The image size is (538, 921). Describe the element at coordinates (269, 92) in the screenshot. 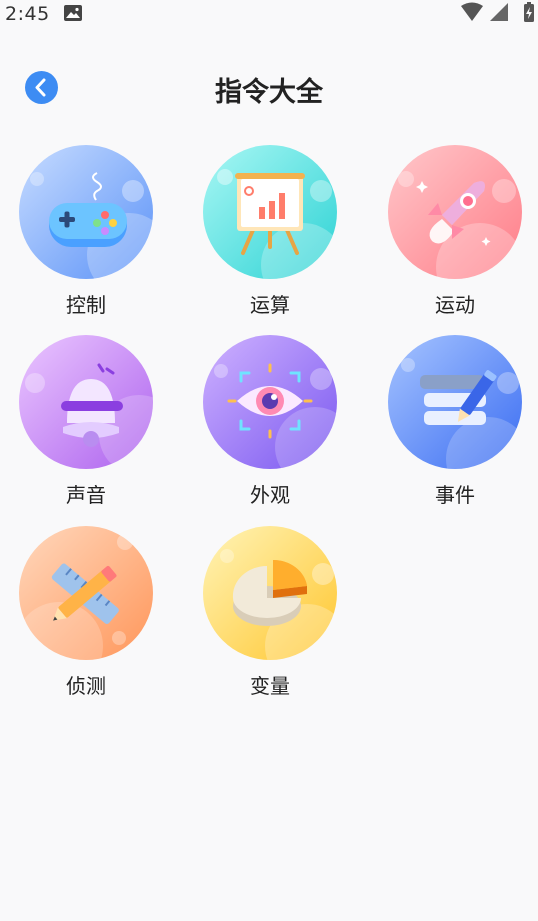

I see `page-title: 指令大全` at that location.